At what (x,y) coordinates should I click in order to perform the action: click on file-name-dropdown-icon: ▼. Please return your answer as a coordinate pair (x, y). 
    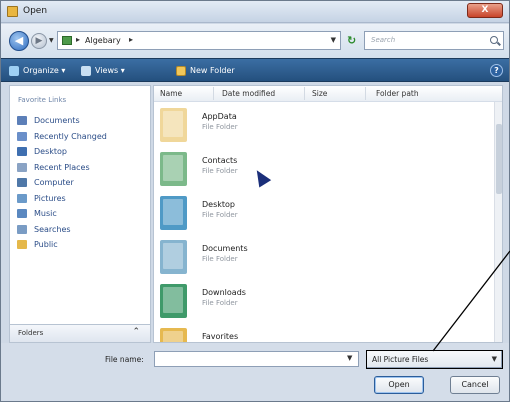
    Looking at the image, I should click on (349, 358).